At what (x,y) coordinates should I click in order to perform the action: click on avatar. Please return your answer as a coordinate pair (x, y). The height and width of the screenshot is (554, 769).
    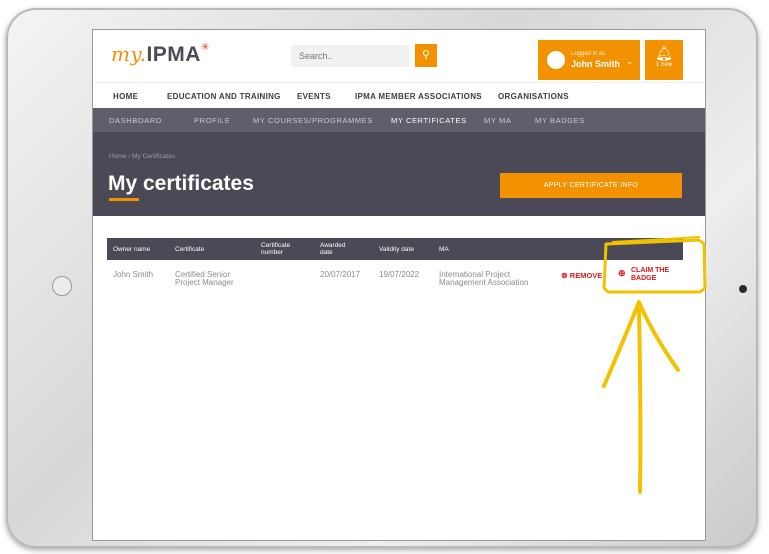
    Looking at the image, I should click on (556, 60).